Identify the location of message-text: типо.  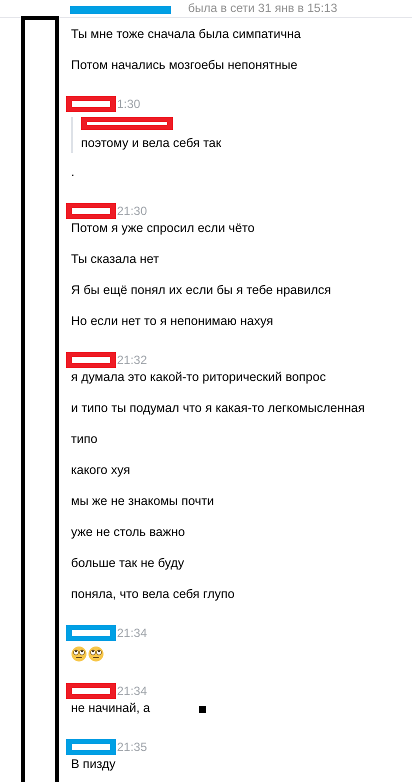
(84, 439).